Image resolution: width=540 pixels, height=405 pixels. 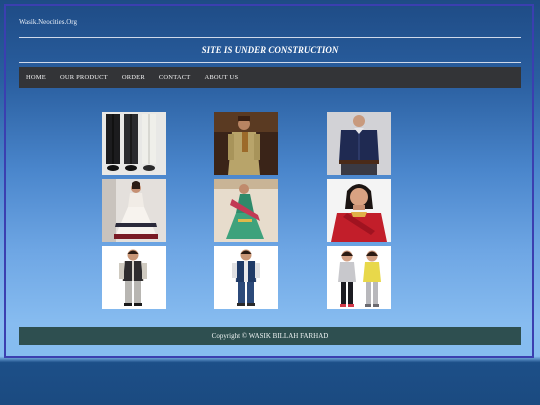 What do you see at coordinates (270, 62) in the screenshot?
I see `divider-bottom` at bounding box center [270, 62].